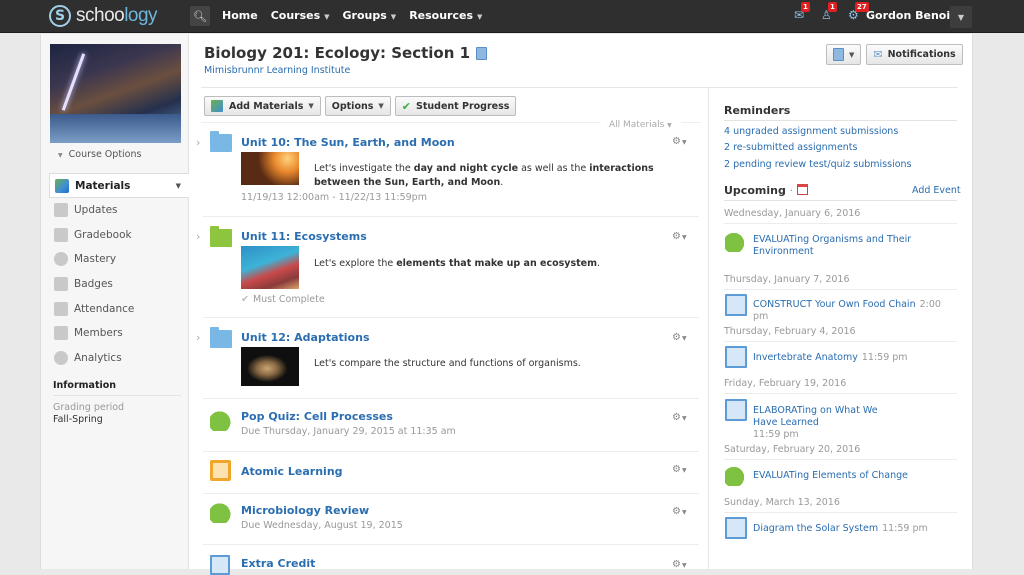 The height and width of the screenshot is (575, 1024). What do you see at coordinates (352, 106) in the screenshot?
I see `options-label: Options` at bounding box center [352, 106].